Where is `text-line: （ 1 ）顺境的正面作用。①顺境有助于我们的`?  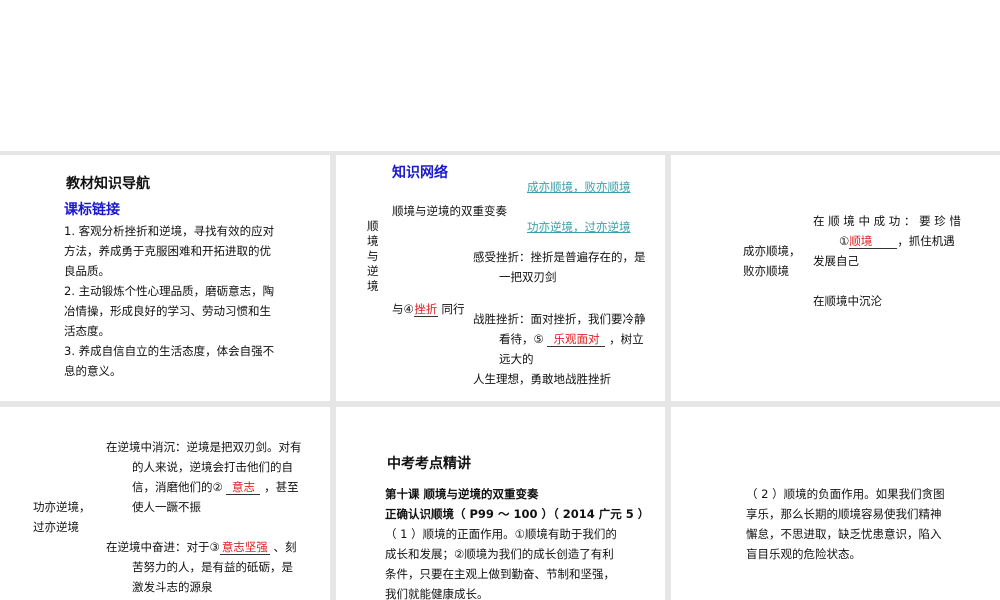 text-line: （ 1 ）顺境的正面作用。①顺境有助于我们的 is located at coordinates (501, 534).